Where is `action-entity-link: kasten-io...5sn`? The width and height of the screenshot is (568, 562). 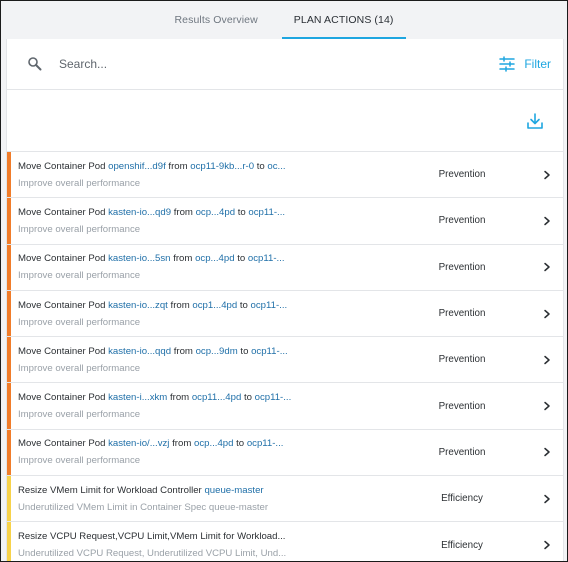
action-entity-link: kasten-io...5sn is located at coordinates (139, 258).